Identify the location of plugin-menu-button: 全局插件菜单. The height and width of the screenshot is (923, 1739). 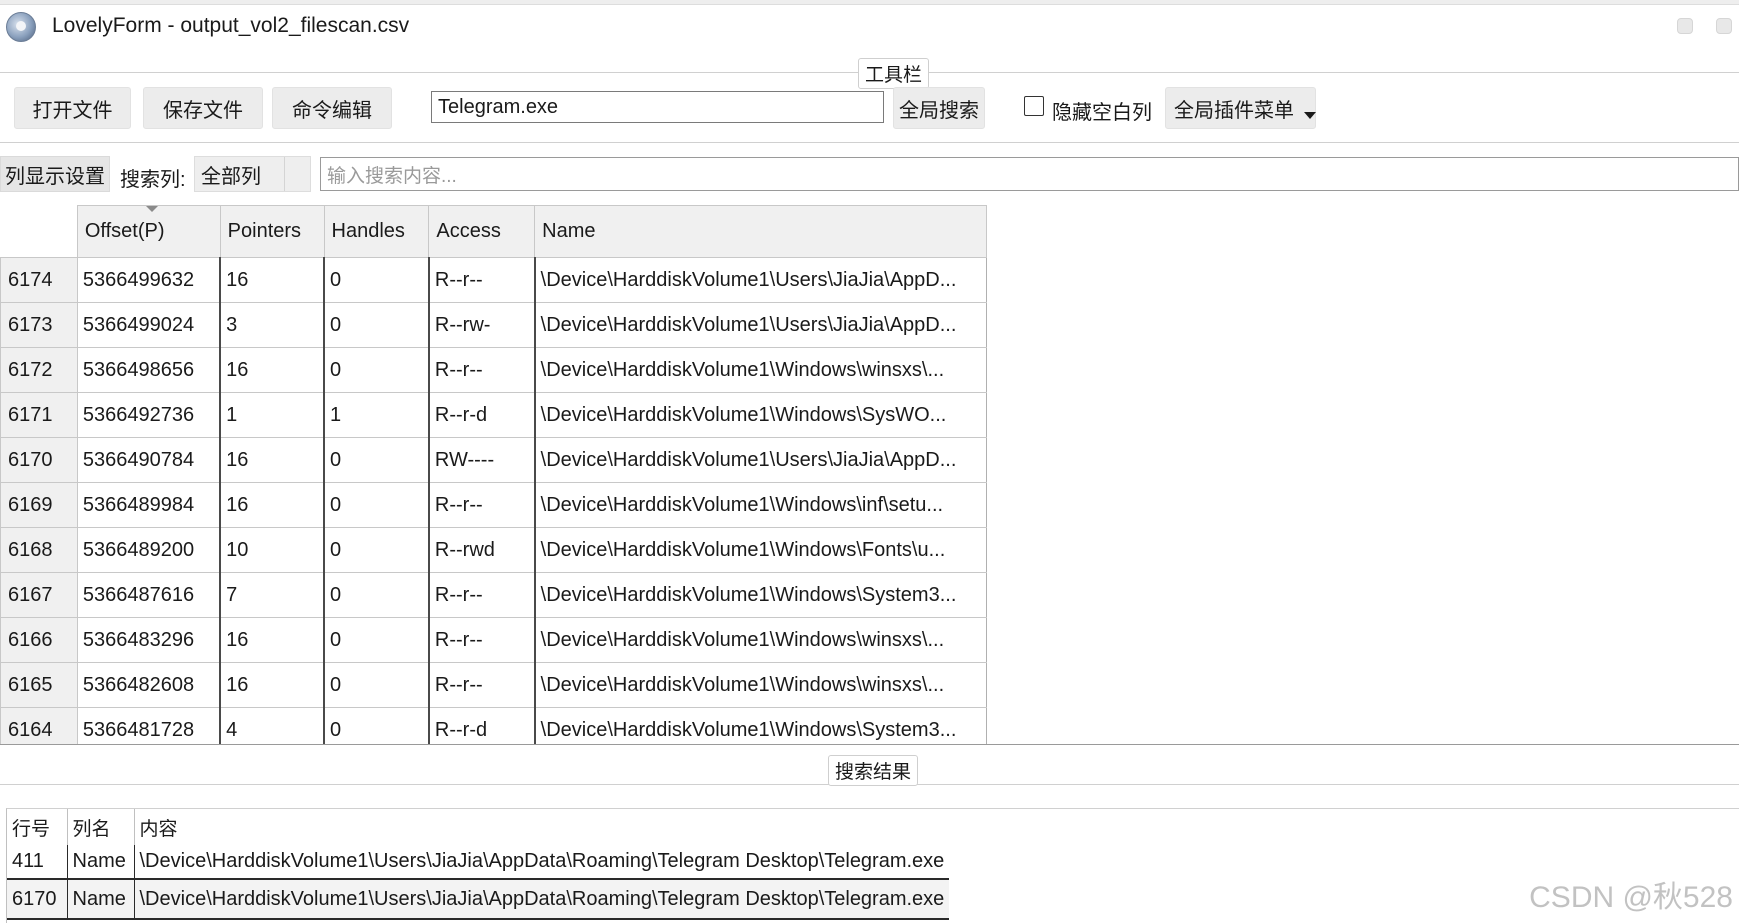
(1240, 108).